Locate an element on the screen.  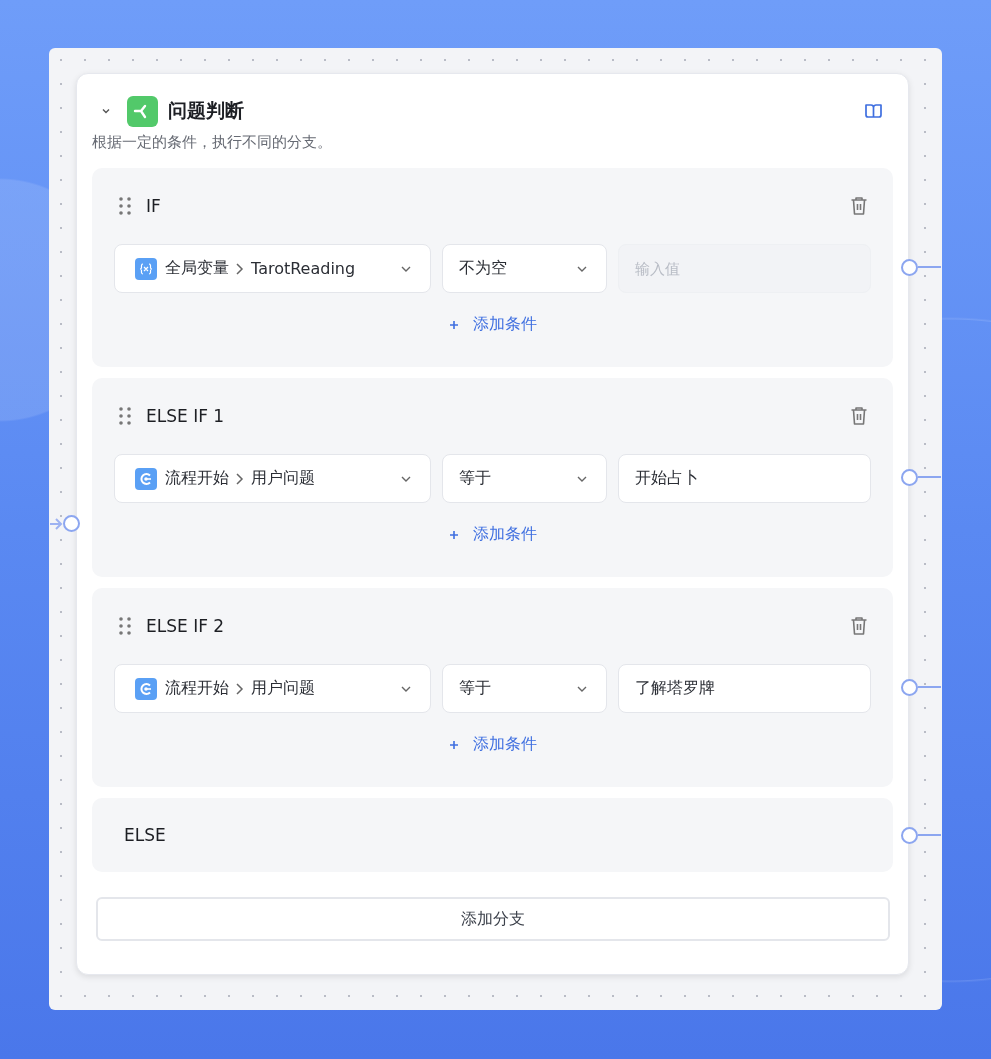
input-port is located at coordinates (71, 523).